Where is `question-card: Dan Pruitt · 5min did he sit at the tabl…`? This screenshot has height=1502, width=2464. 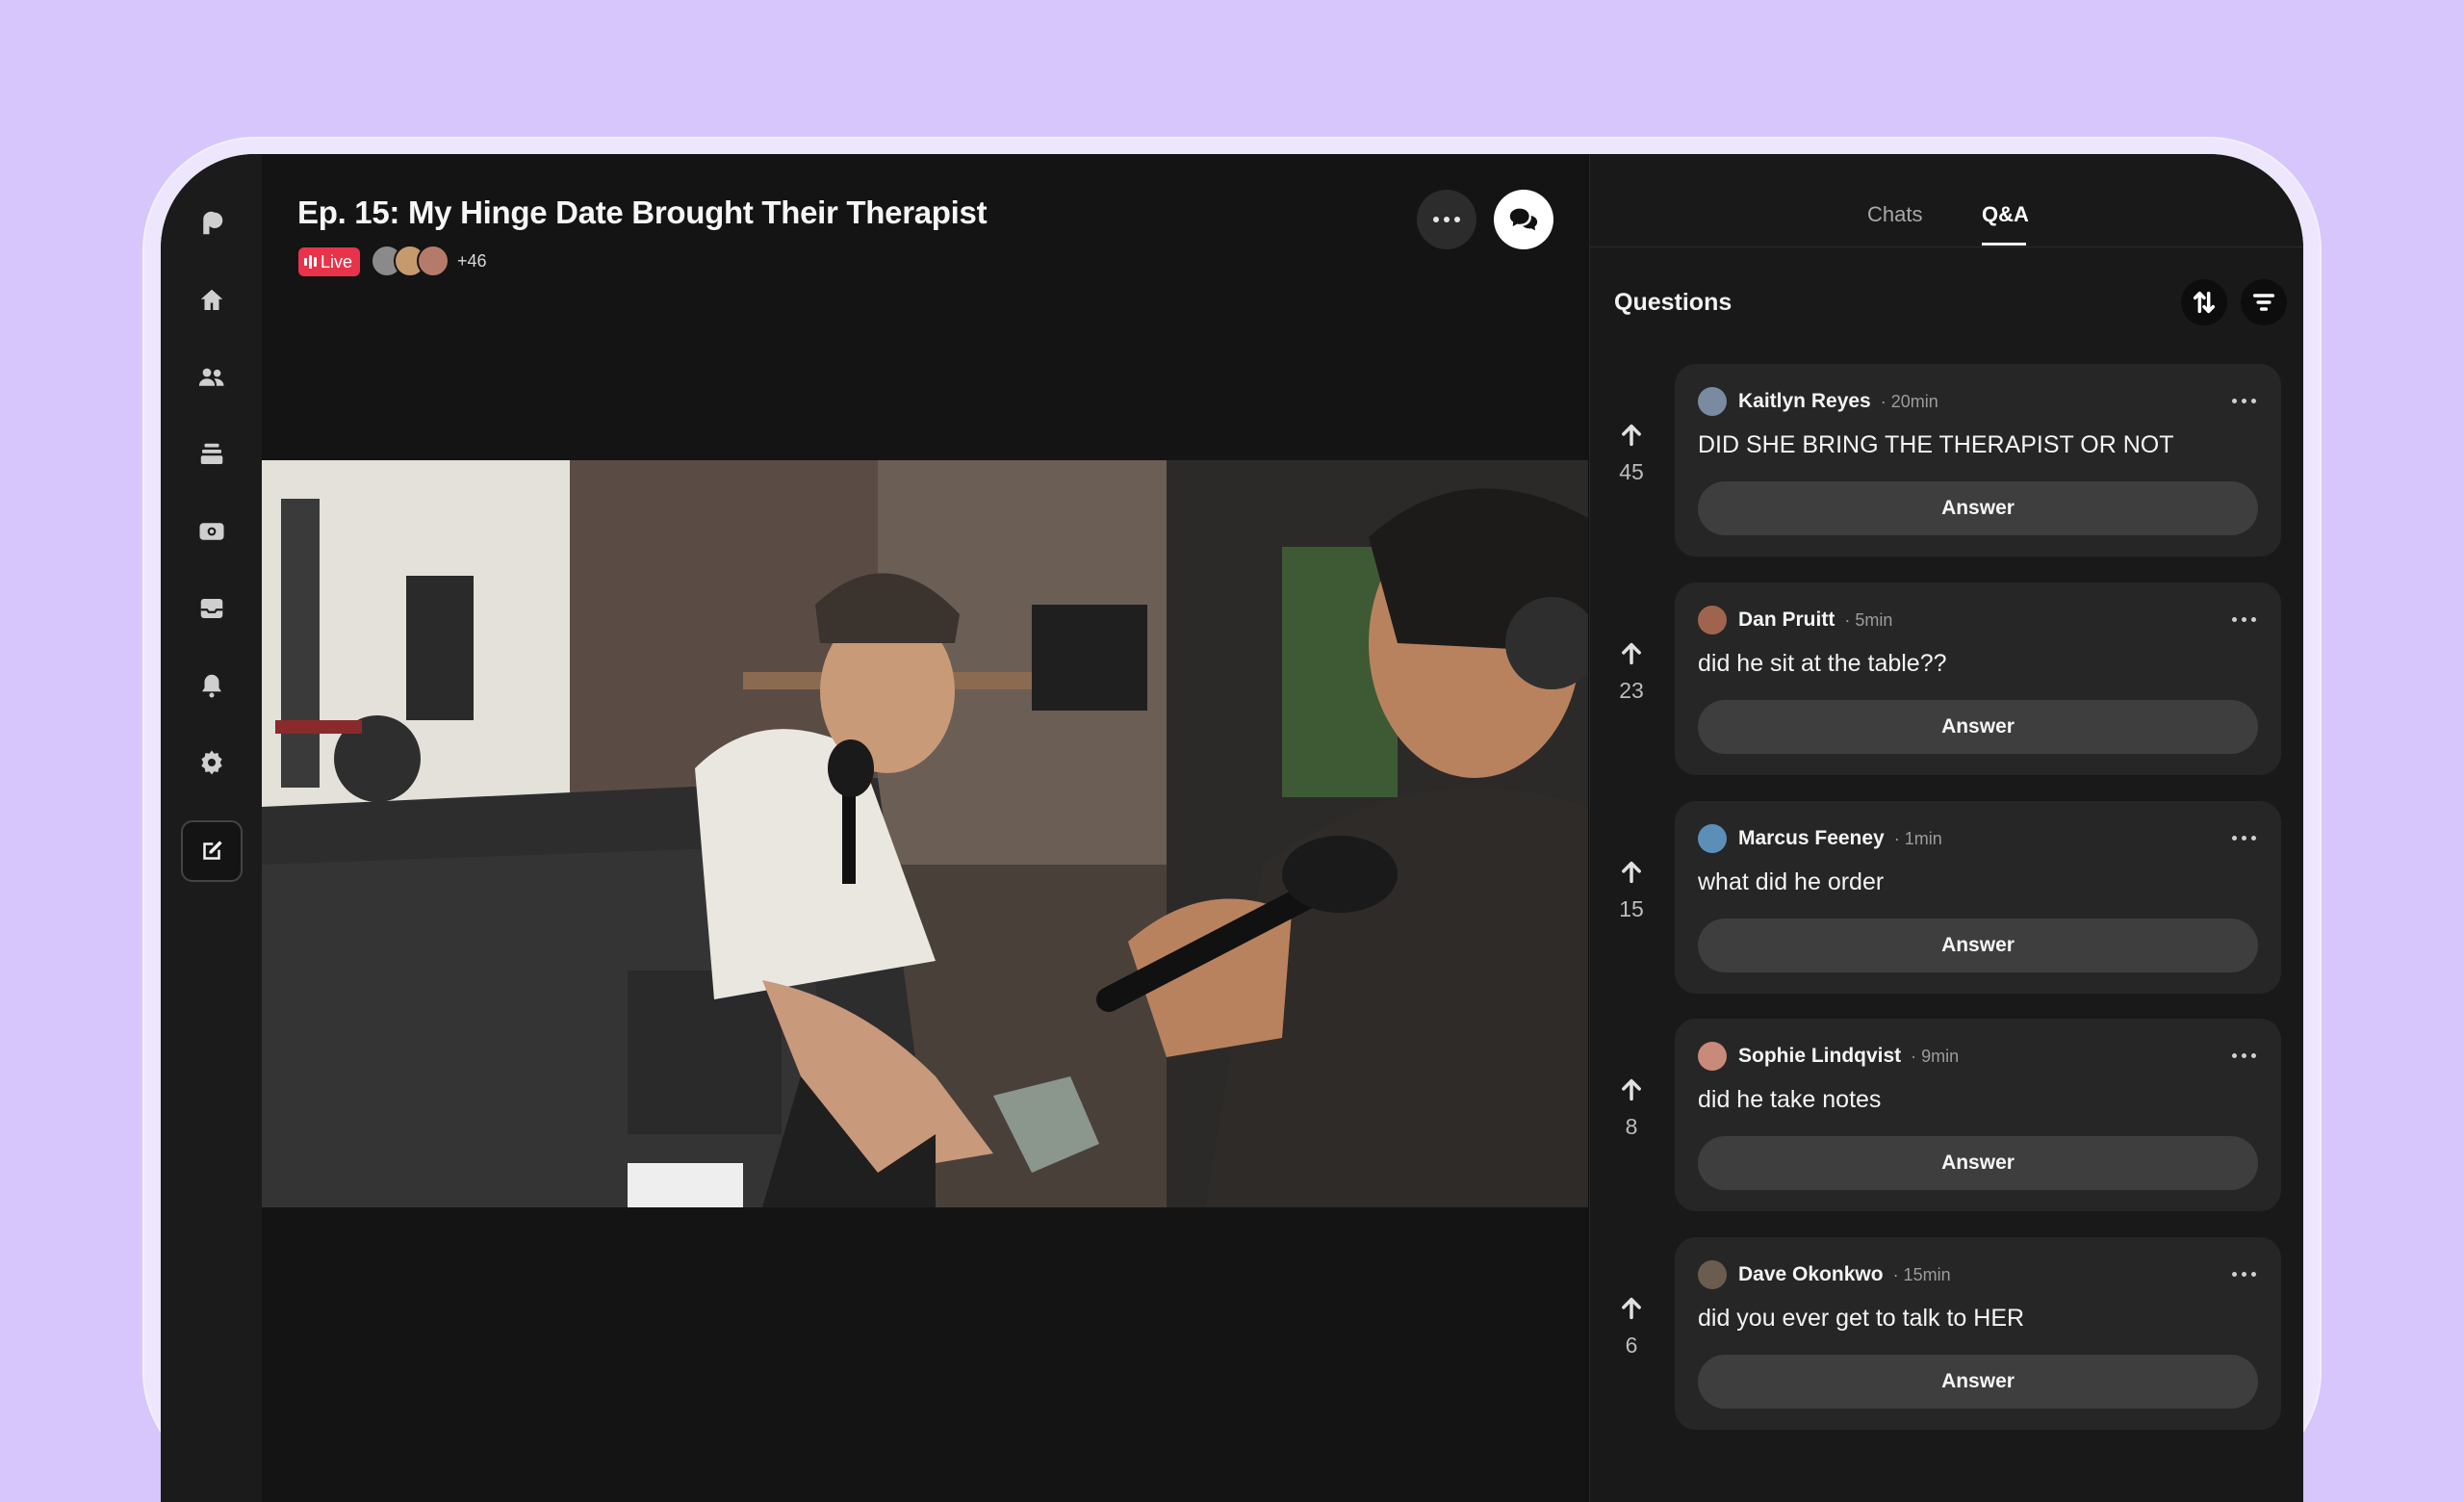
question-card: Dan Pruitt · 5min did he sit at the tabl… is located at coordinates (1978, 679).